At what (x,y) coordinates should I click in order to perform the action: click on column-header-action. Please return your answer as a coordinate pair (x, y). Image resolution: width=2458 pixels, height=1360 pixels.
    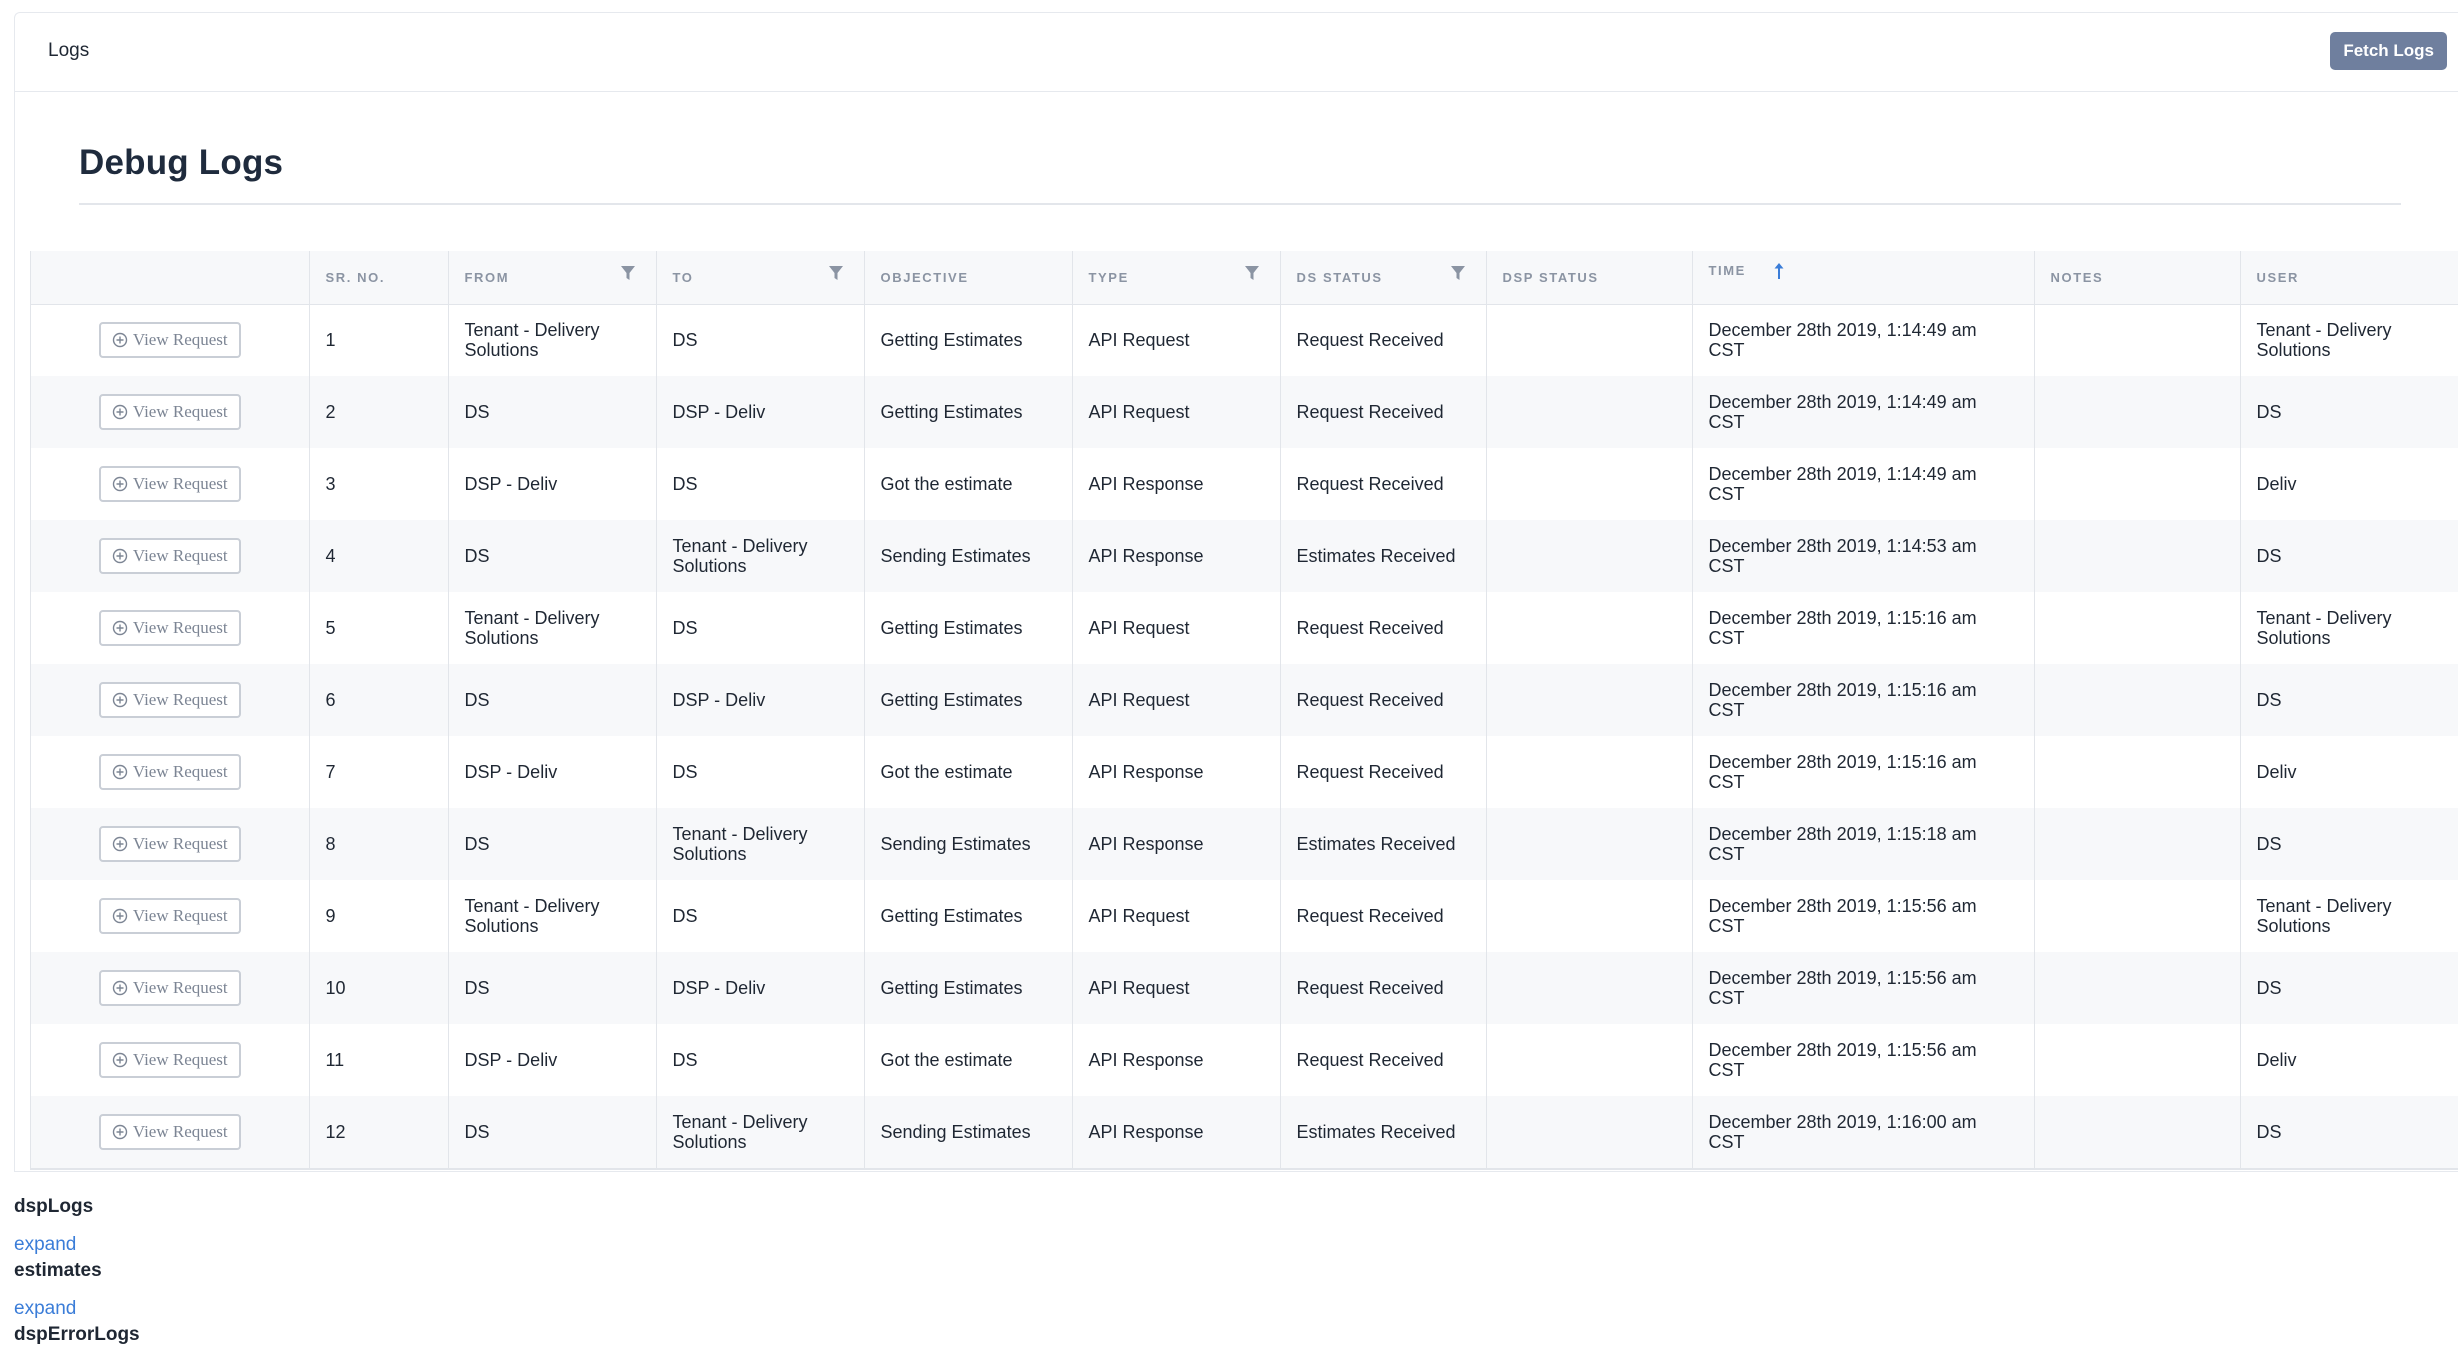
    Looking at the image, I should click on (170, 278).